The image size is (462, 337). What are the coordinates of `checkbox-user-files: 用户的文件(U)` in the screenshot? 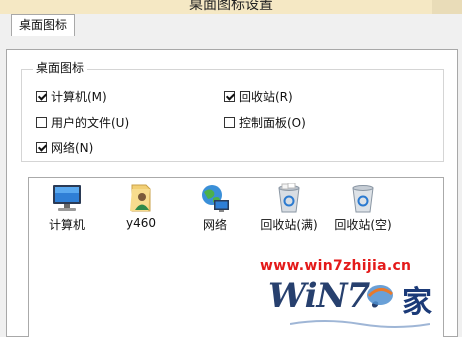 It's located at (82, 122).